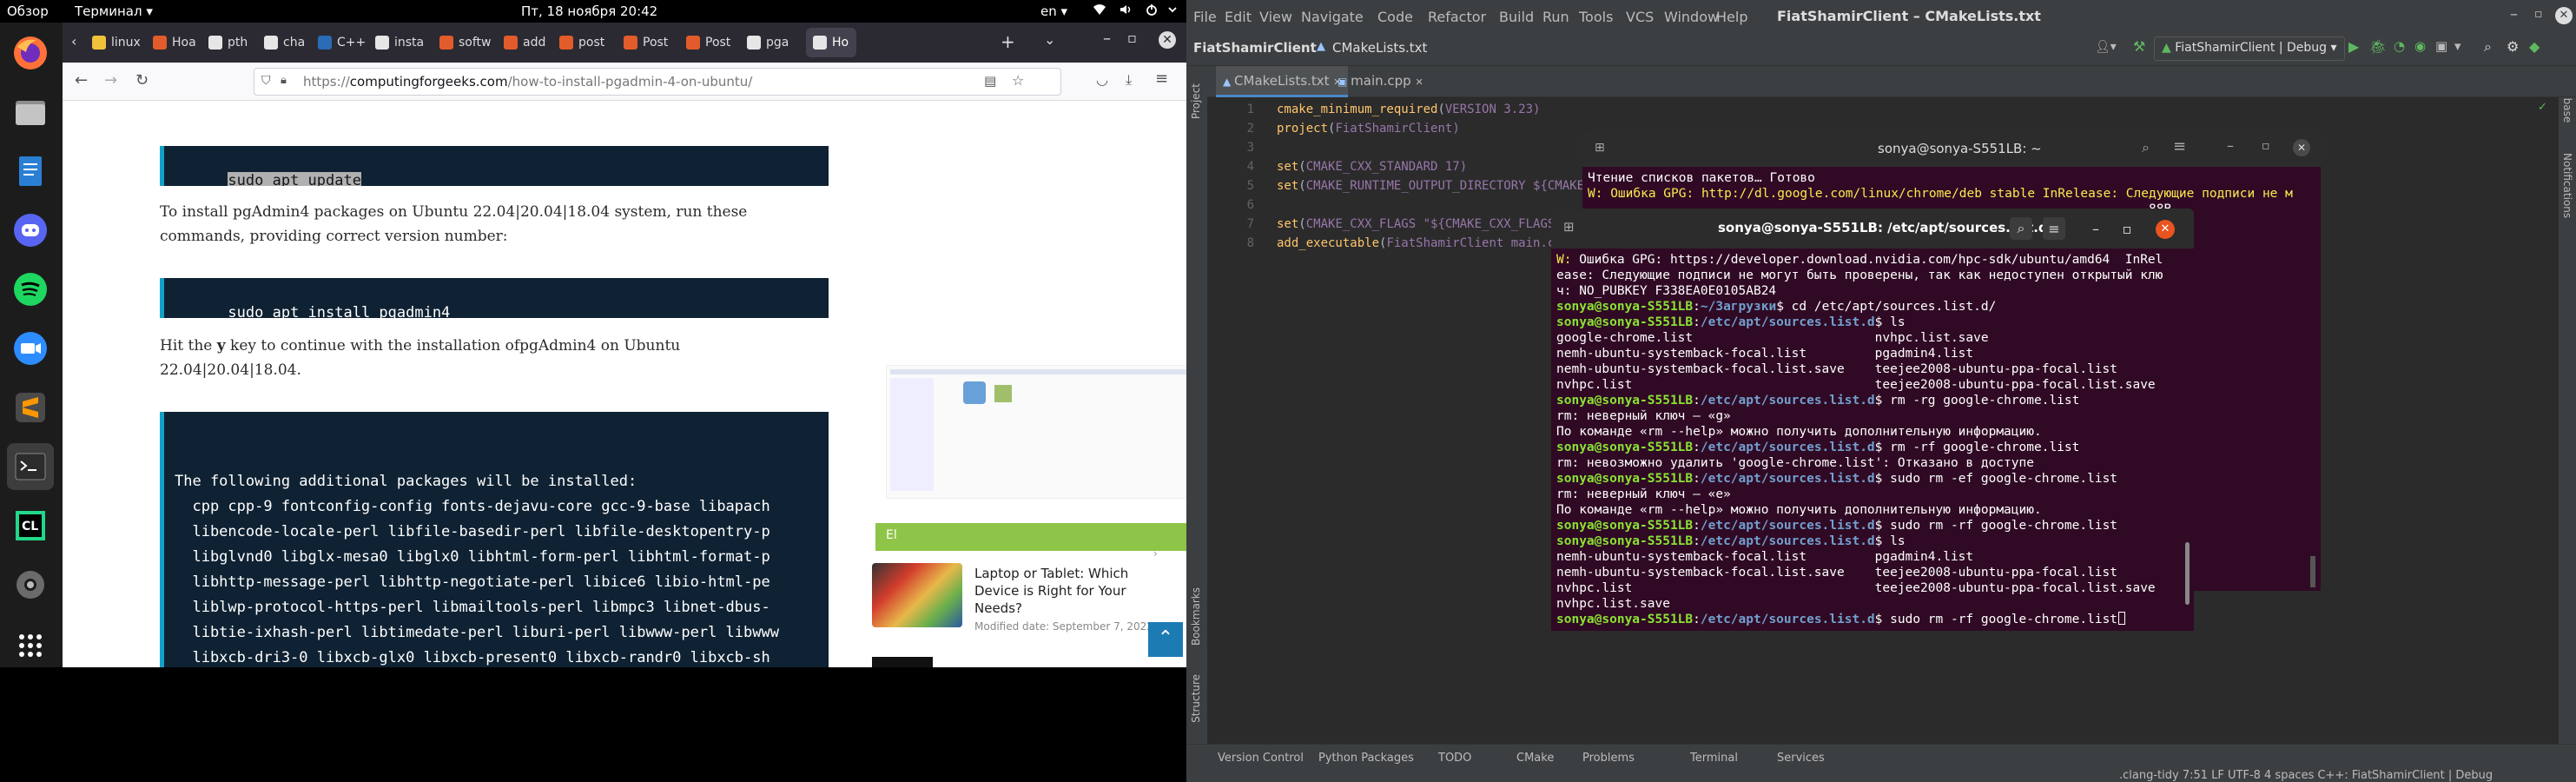 The image size is (2576, 782). What do you see at coordinates (2441, 46) in the screenshot?
I see `stop-icon: ▣` at bounding box center [2441, 46].